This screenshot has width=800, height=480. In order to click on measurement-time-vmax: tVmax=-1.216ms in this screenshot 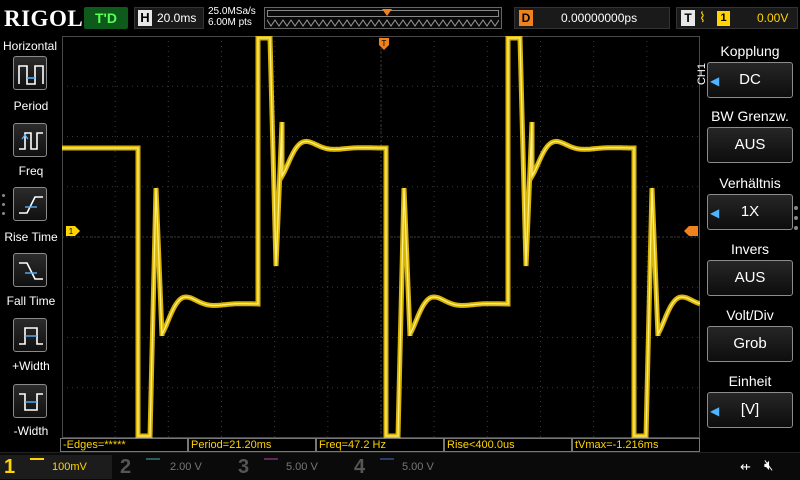, I will do `click(636, 445)`.